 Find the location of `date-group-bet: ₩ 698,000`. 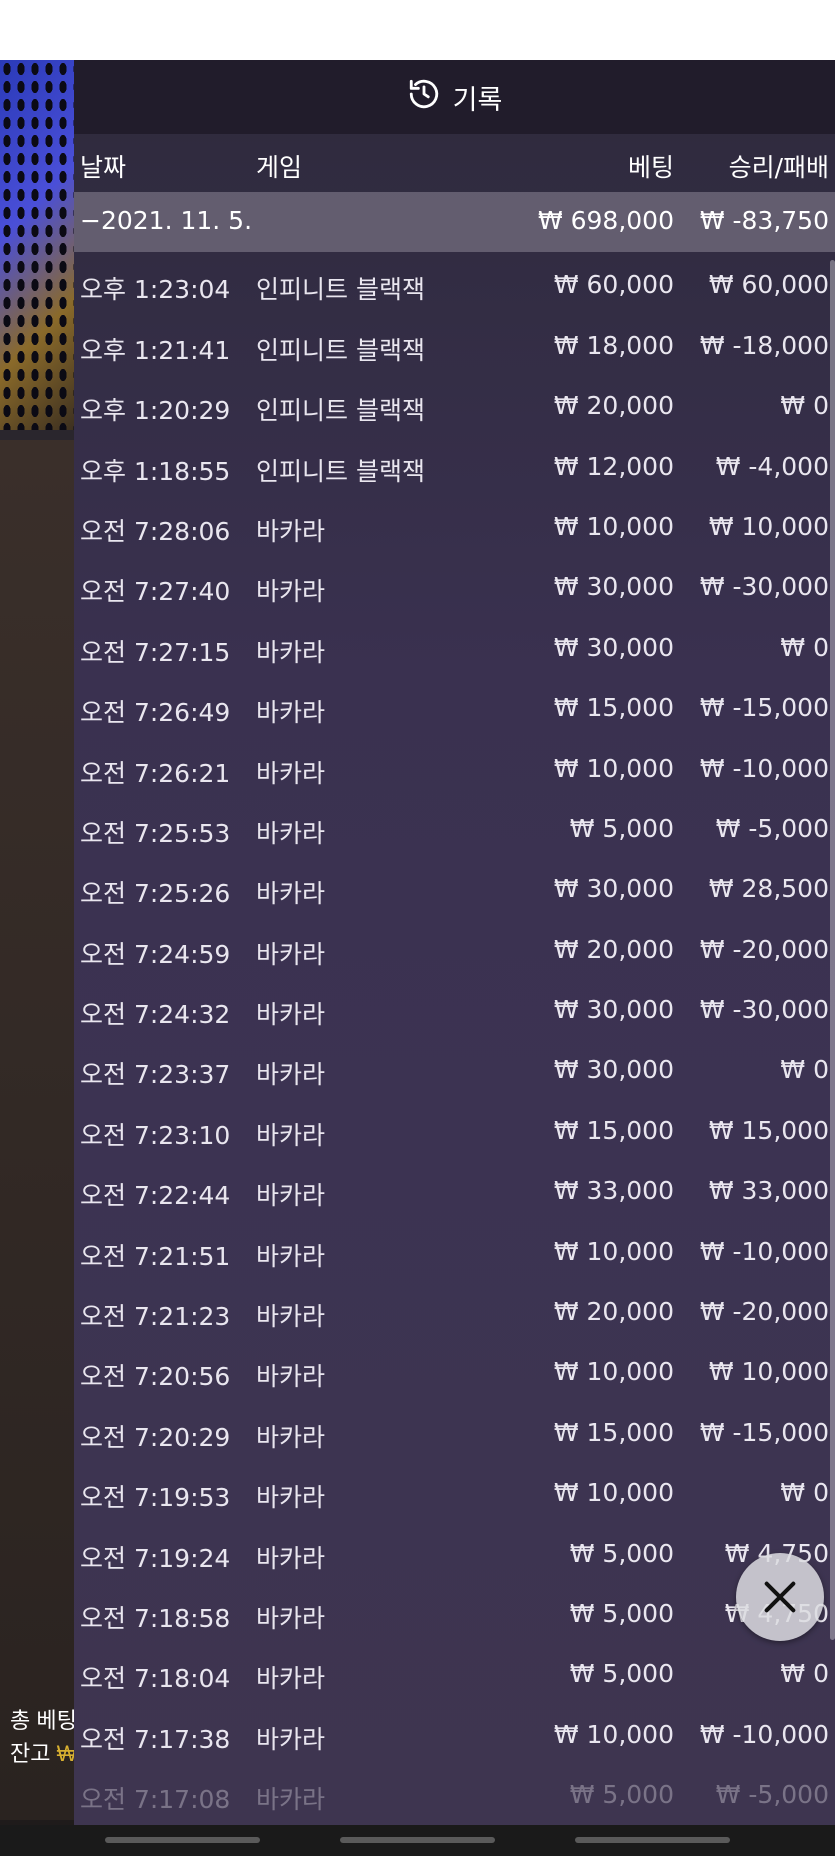

date-group-bet: ₩ 698,000 is located at coordinates (605, 220).